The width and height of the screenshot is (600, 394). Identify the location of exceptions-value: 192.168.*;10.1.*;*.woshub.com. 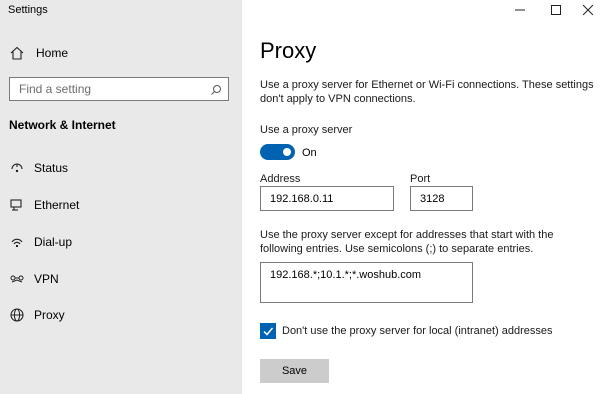
(346, 275).